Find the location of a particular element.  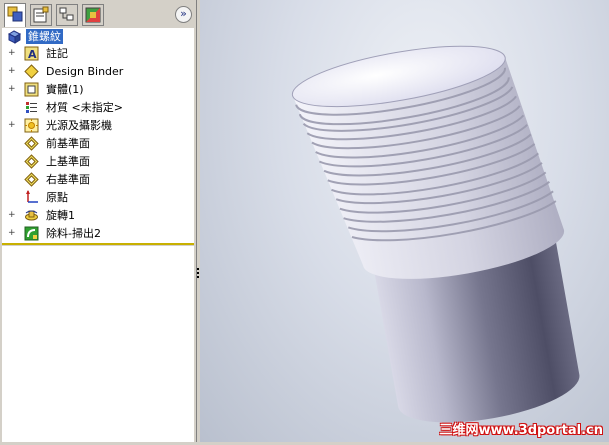

tree-item-design-binder: + Design Binder is located at coordinates (98, 71).